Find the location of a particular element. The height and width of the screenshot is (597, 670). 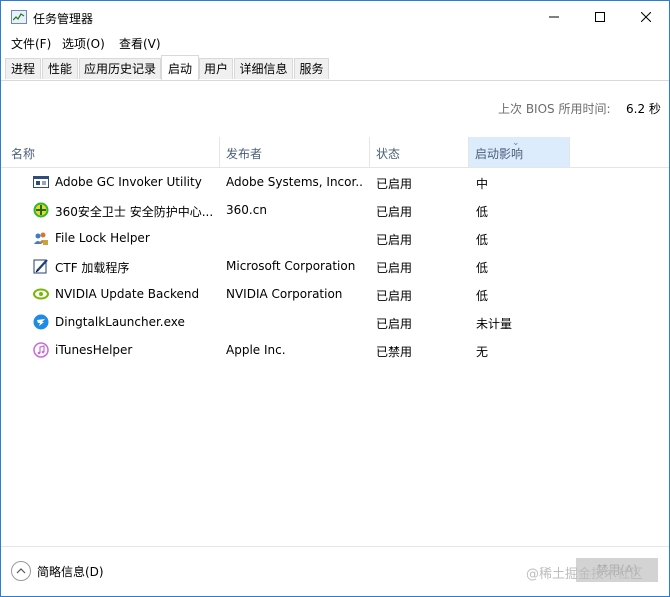

minimize-icon is located at coordinates (554, 17).